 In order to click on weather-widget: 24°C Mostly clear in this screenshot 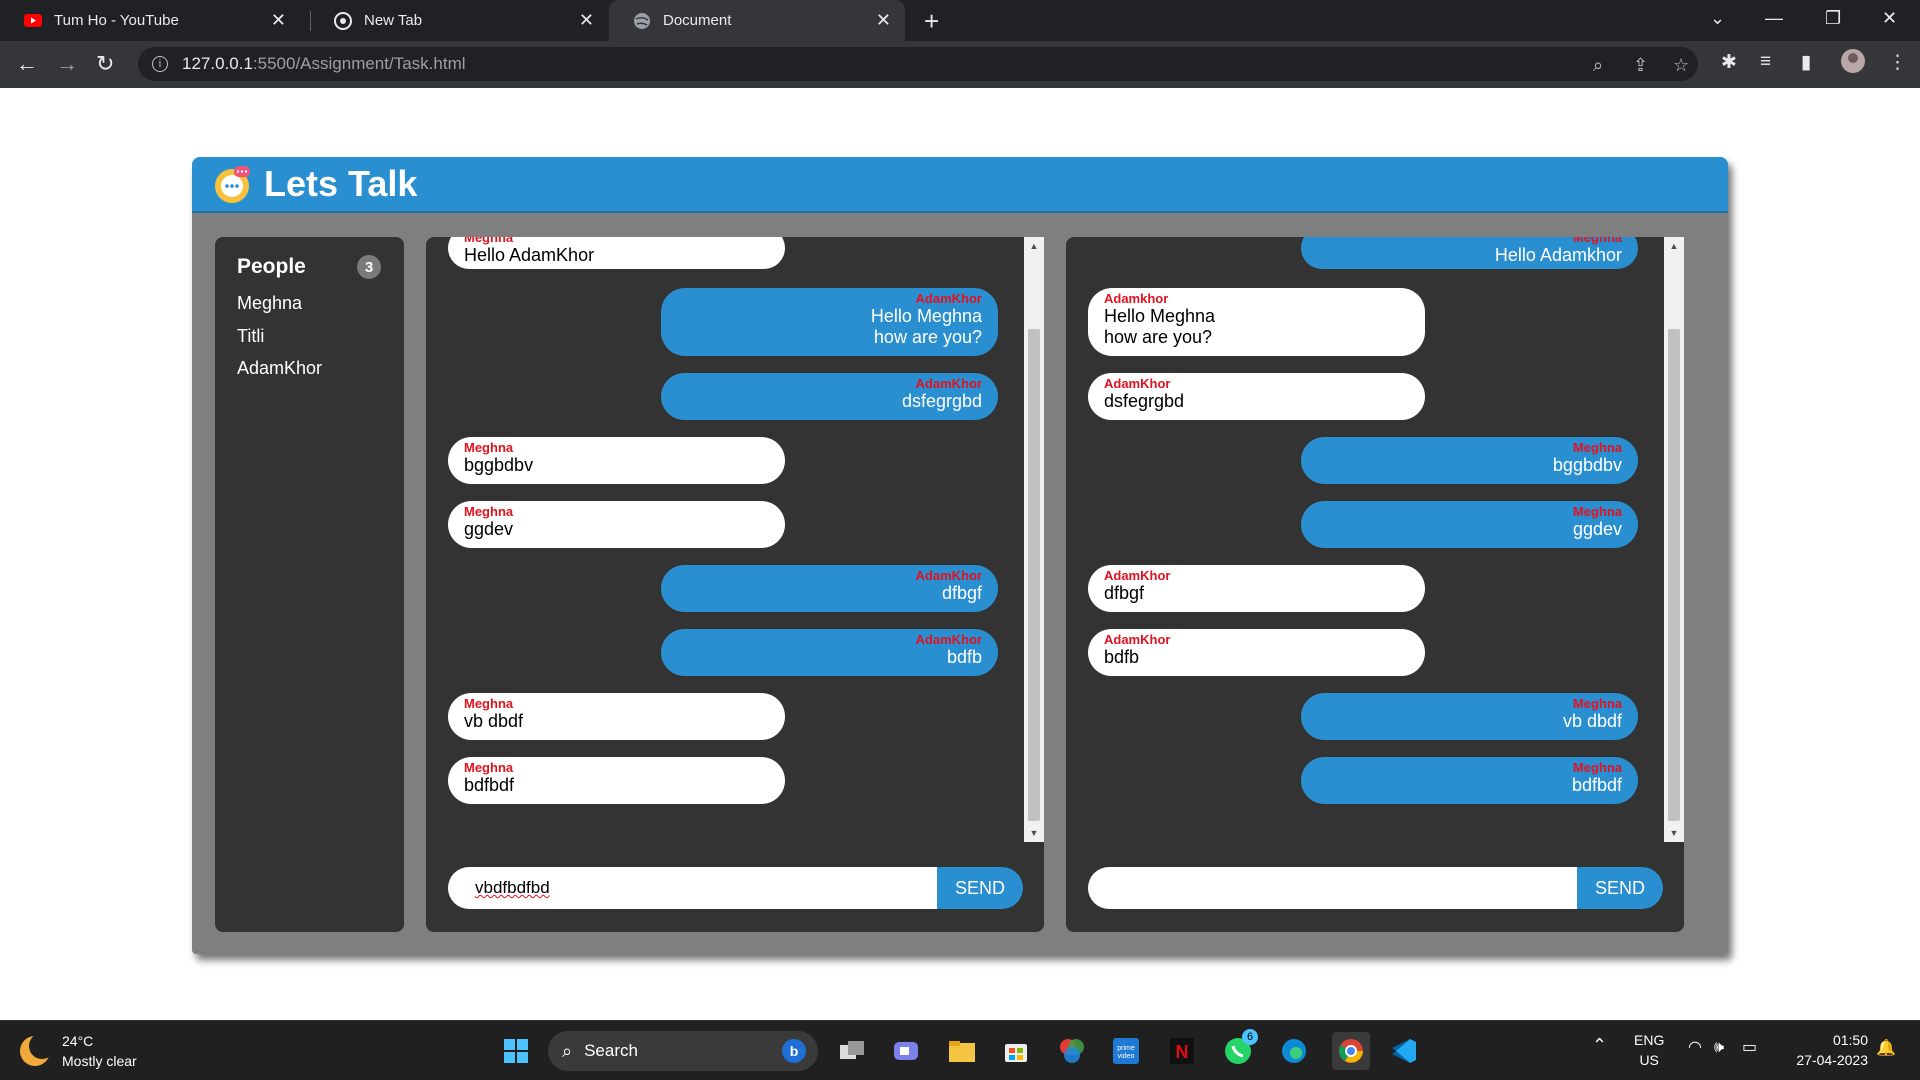, I will do `click(78, 1051)`.